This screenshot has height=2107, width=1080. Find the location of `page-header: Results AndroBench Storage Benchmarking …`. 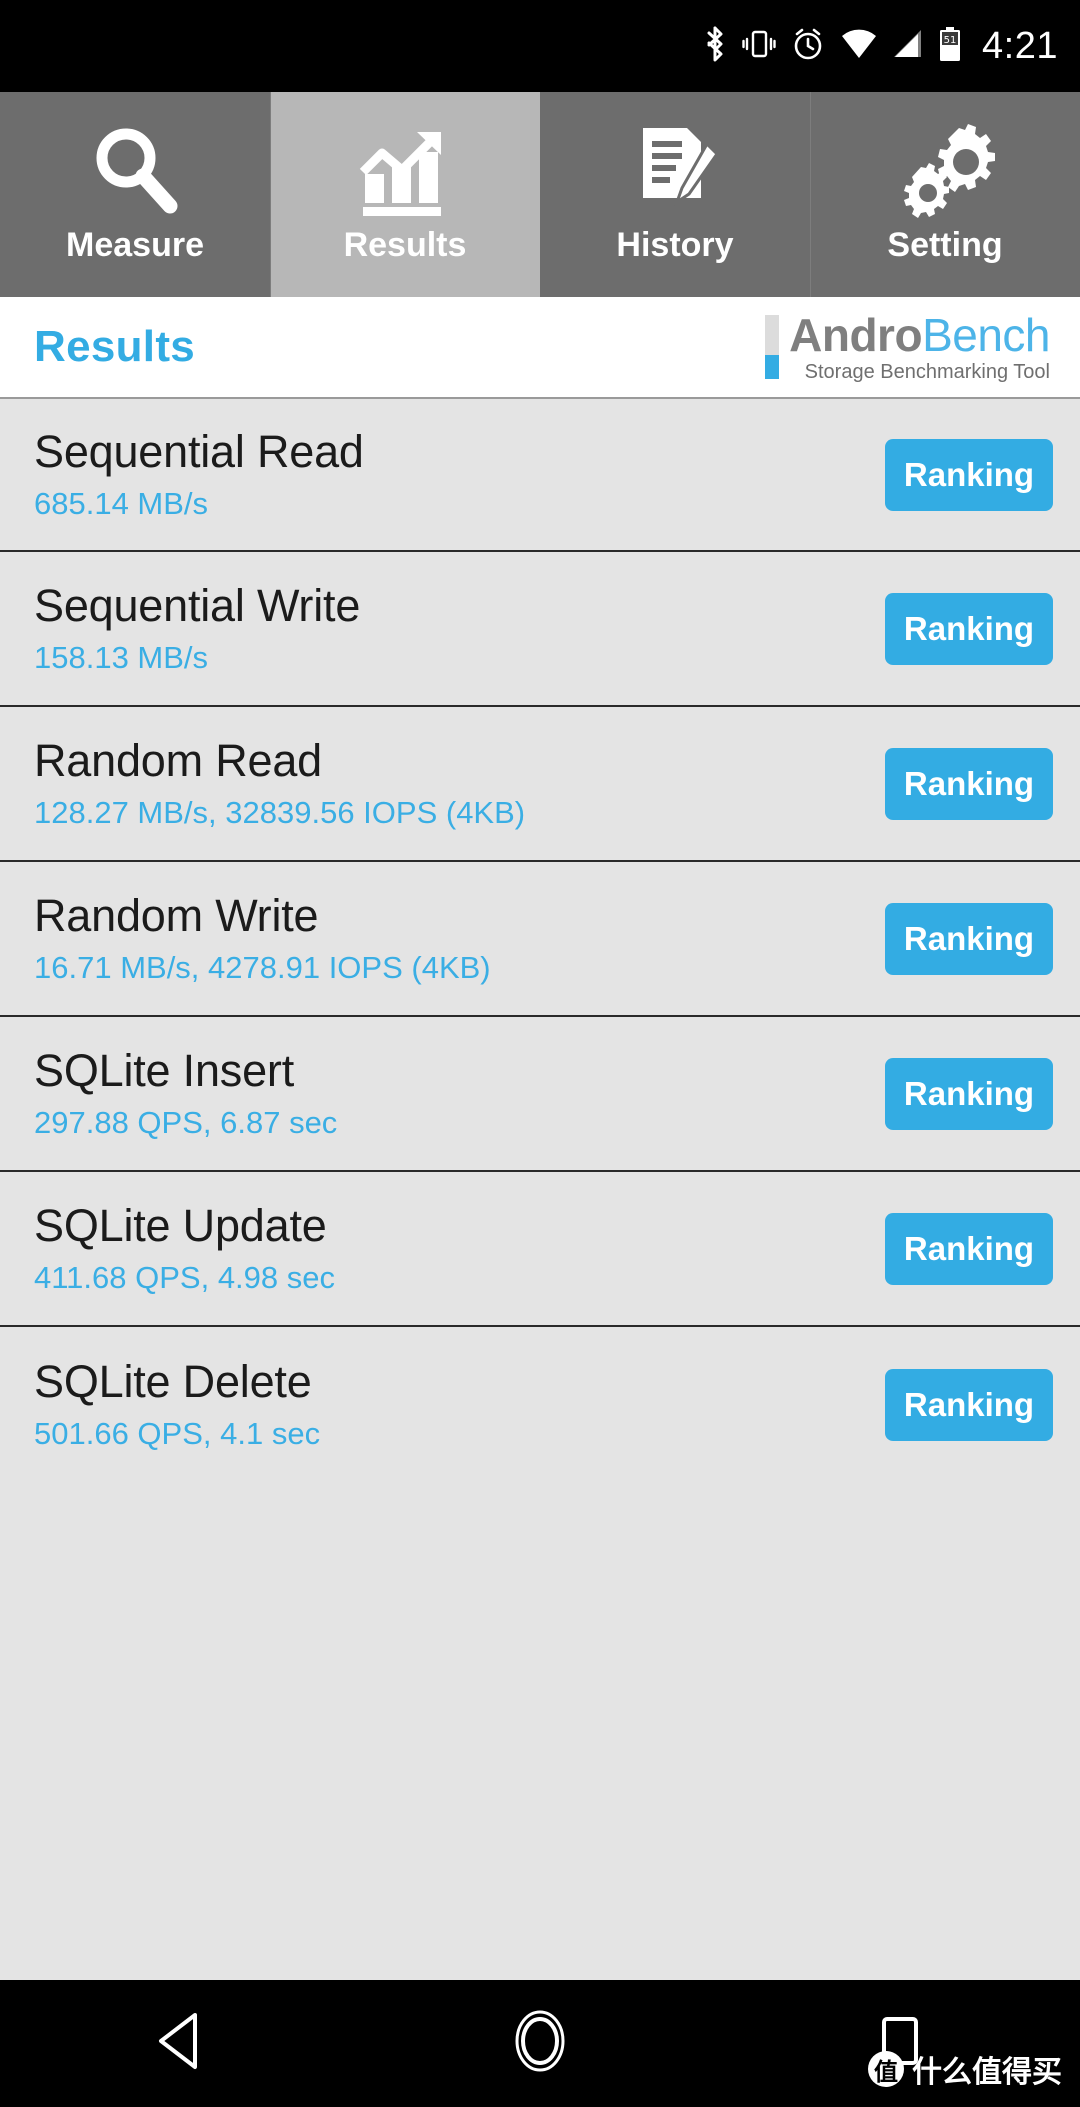

page-header: Results AndroBench Storage Benchmarking … is located at coordinates (540, 347).